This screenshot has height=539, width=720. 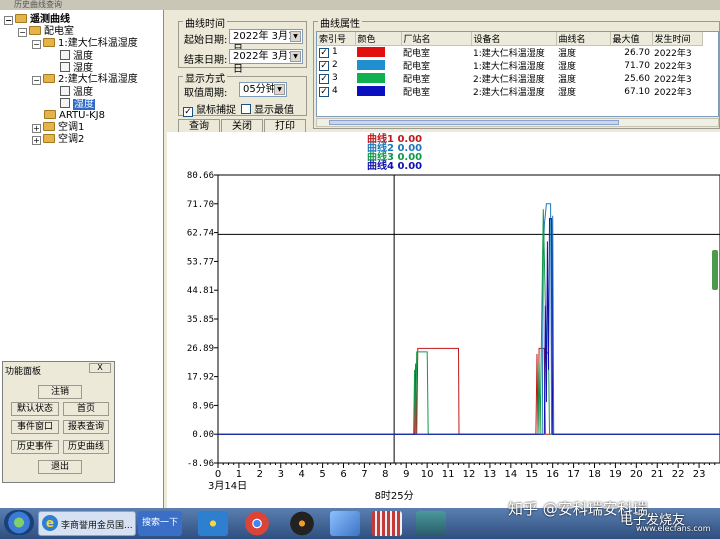 What do you see at coordinates (85, 44) in the screenshot?
I see `tree-node-device1: −1:建大仁科温湿度` at bounding box center [85, 44].